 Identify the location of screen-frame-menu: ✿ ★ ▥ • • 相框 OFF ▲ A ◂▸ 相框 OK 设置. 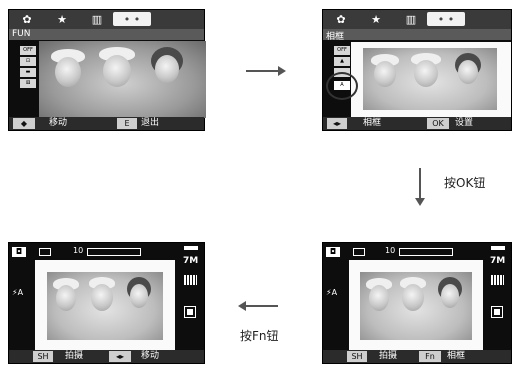
(417, 70).